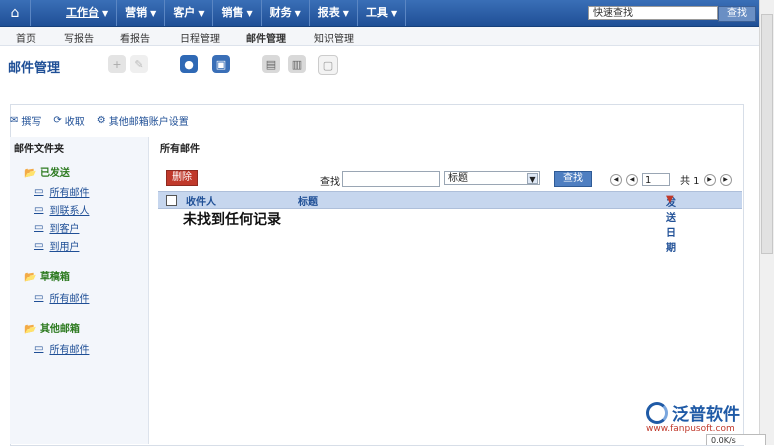 The image size is (774, 446). What do you see at coordinates (68, 120) in the screenshot?
I see `receive-button: ⟳ 收取` at bounding box center [68, 120].